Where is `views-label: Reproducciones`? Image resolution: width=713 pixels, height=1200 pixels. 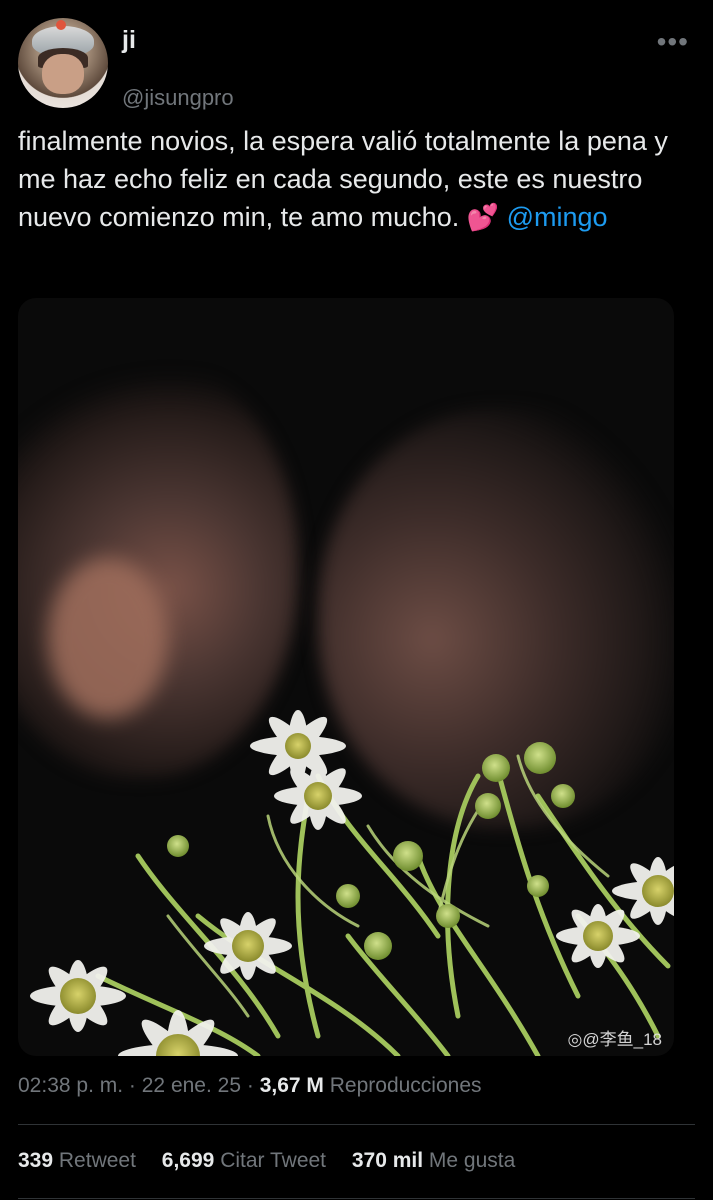 views-label: Reproducciones is located at coordinates (406, 1085).